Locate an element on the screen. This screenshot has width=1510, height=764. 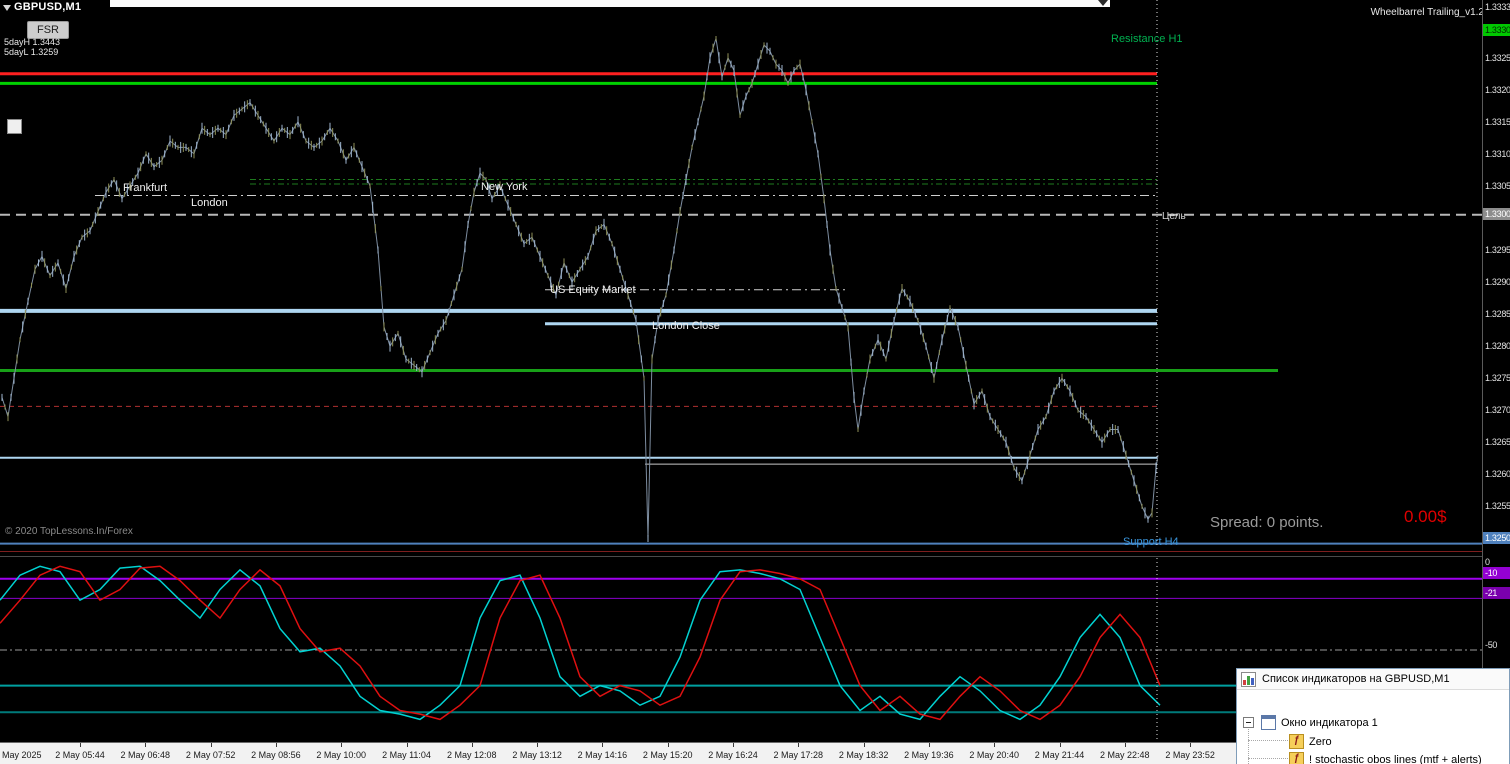
time-axis-date-label: May 2025 is located at coordinates (22, 755).